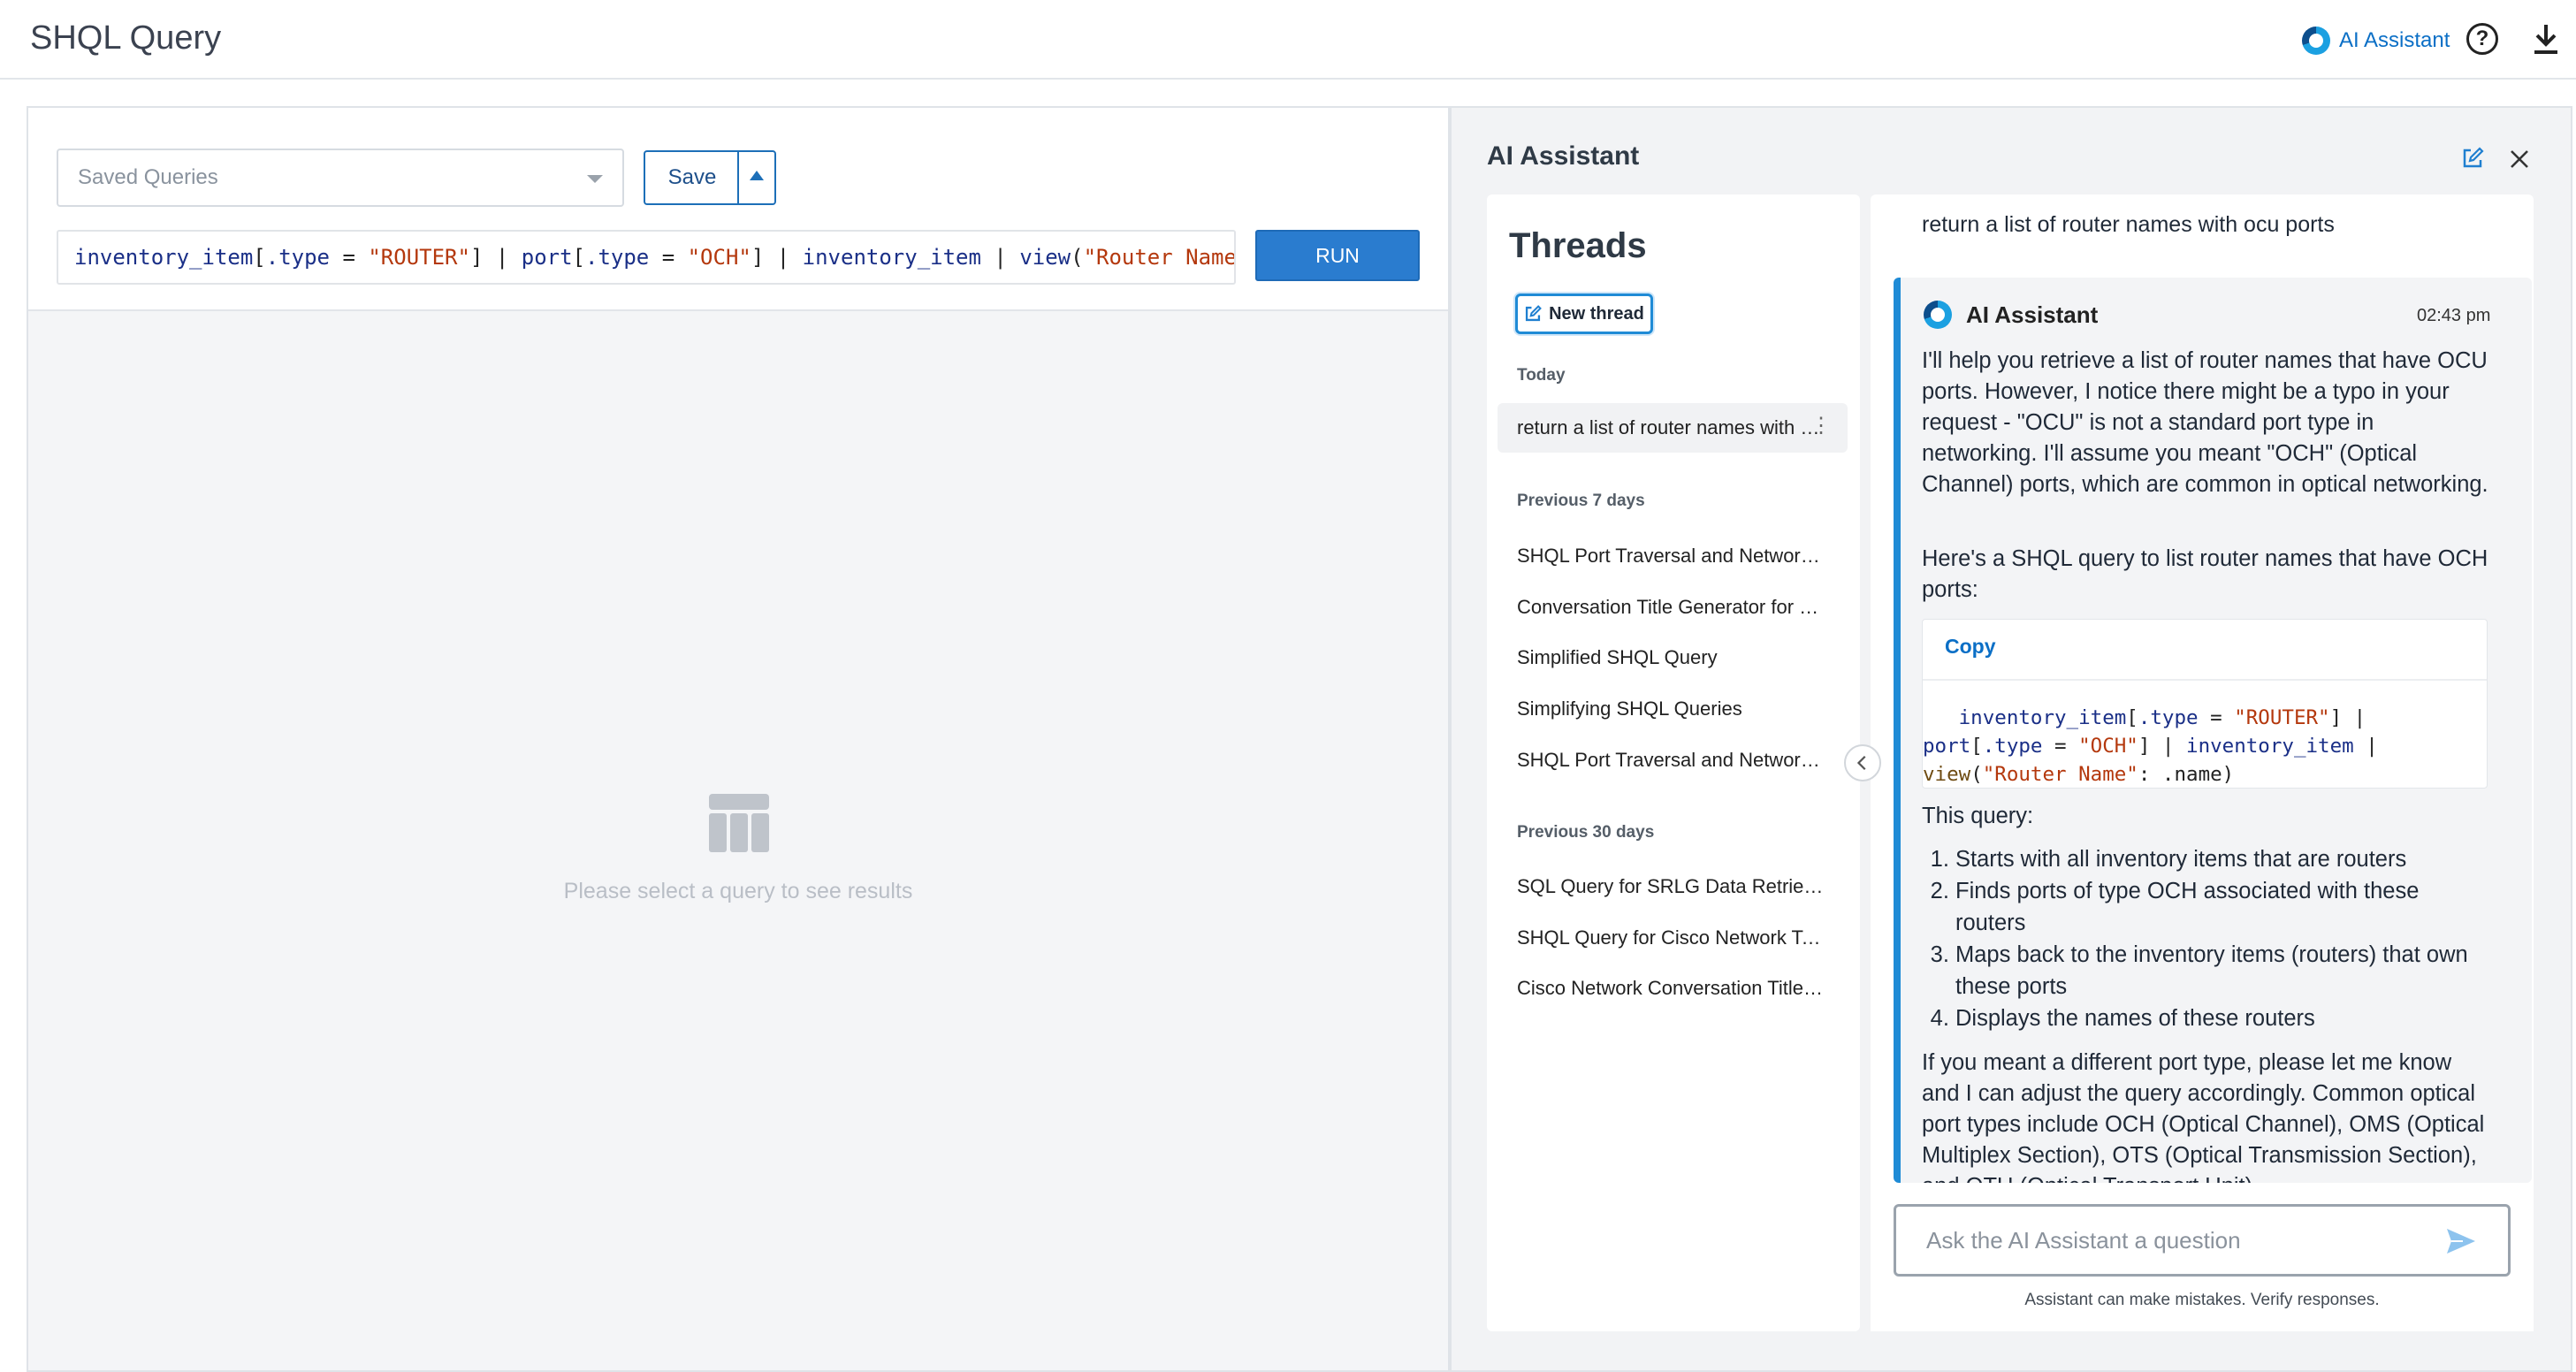 The width and height of the screenshot is (2576, 1372). I want to click on new-thread-button: New thread, so click(1584, 313).